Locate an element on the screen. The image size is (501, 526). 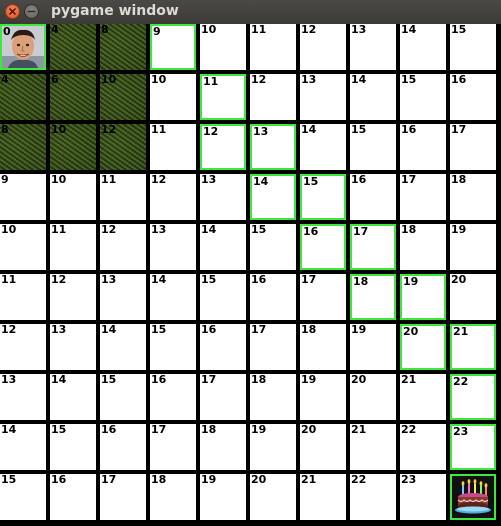
path-cell: 16 is located at coordinates (323, 247).